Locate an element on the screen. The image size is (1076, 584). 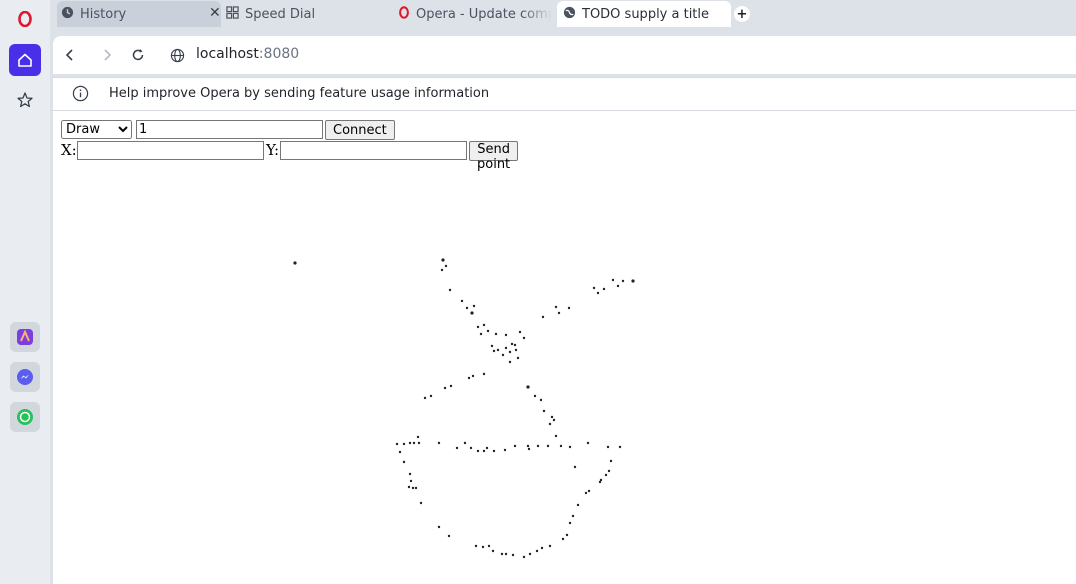
new-tab-button: + is located at coordinates (742, 14).